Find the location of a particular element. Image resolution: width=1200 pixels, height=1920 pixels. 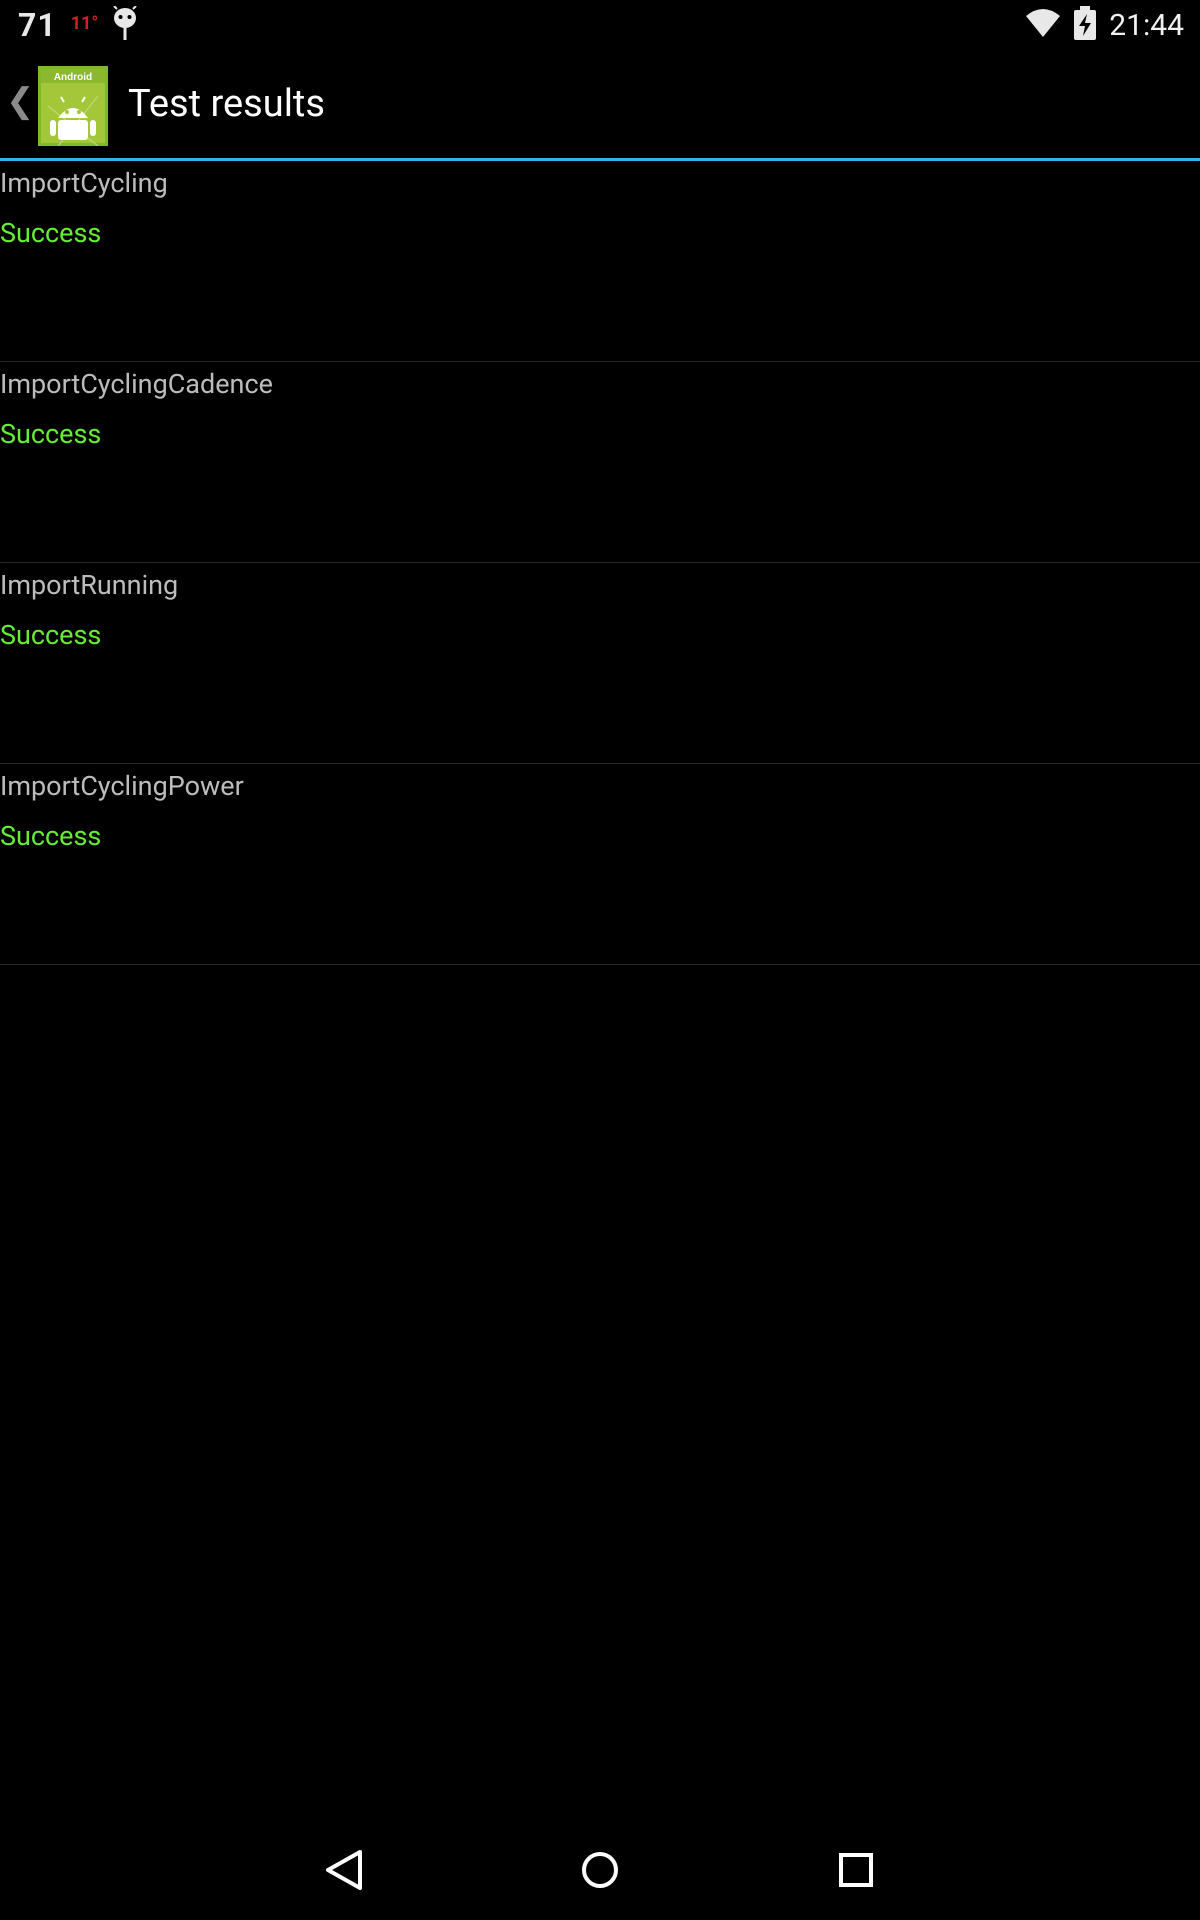

home-icon is located at coordinates (600, 1870).